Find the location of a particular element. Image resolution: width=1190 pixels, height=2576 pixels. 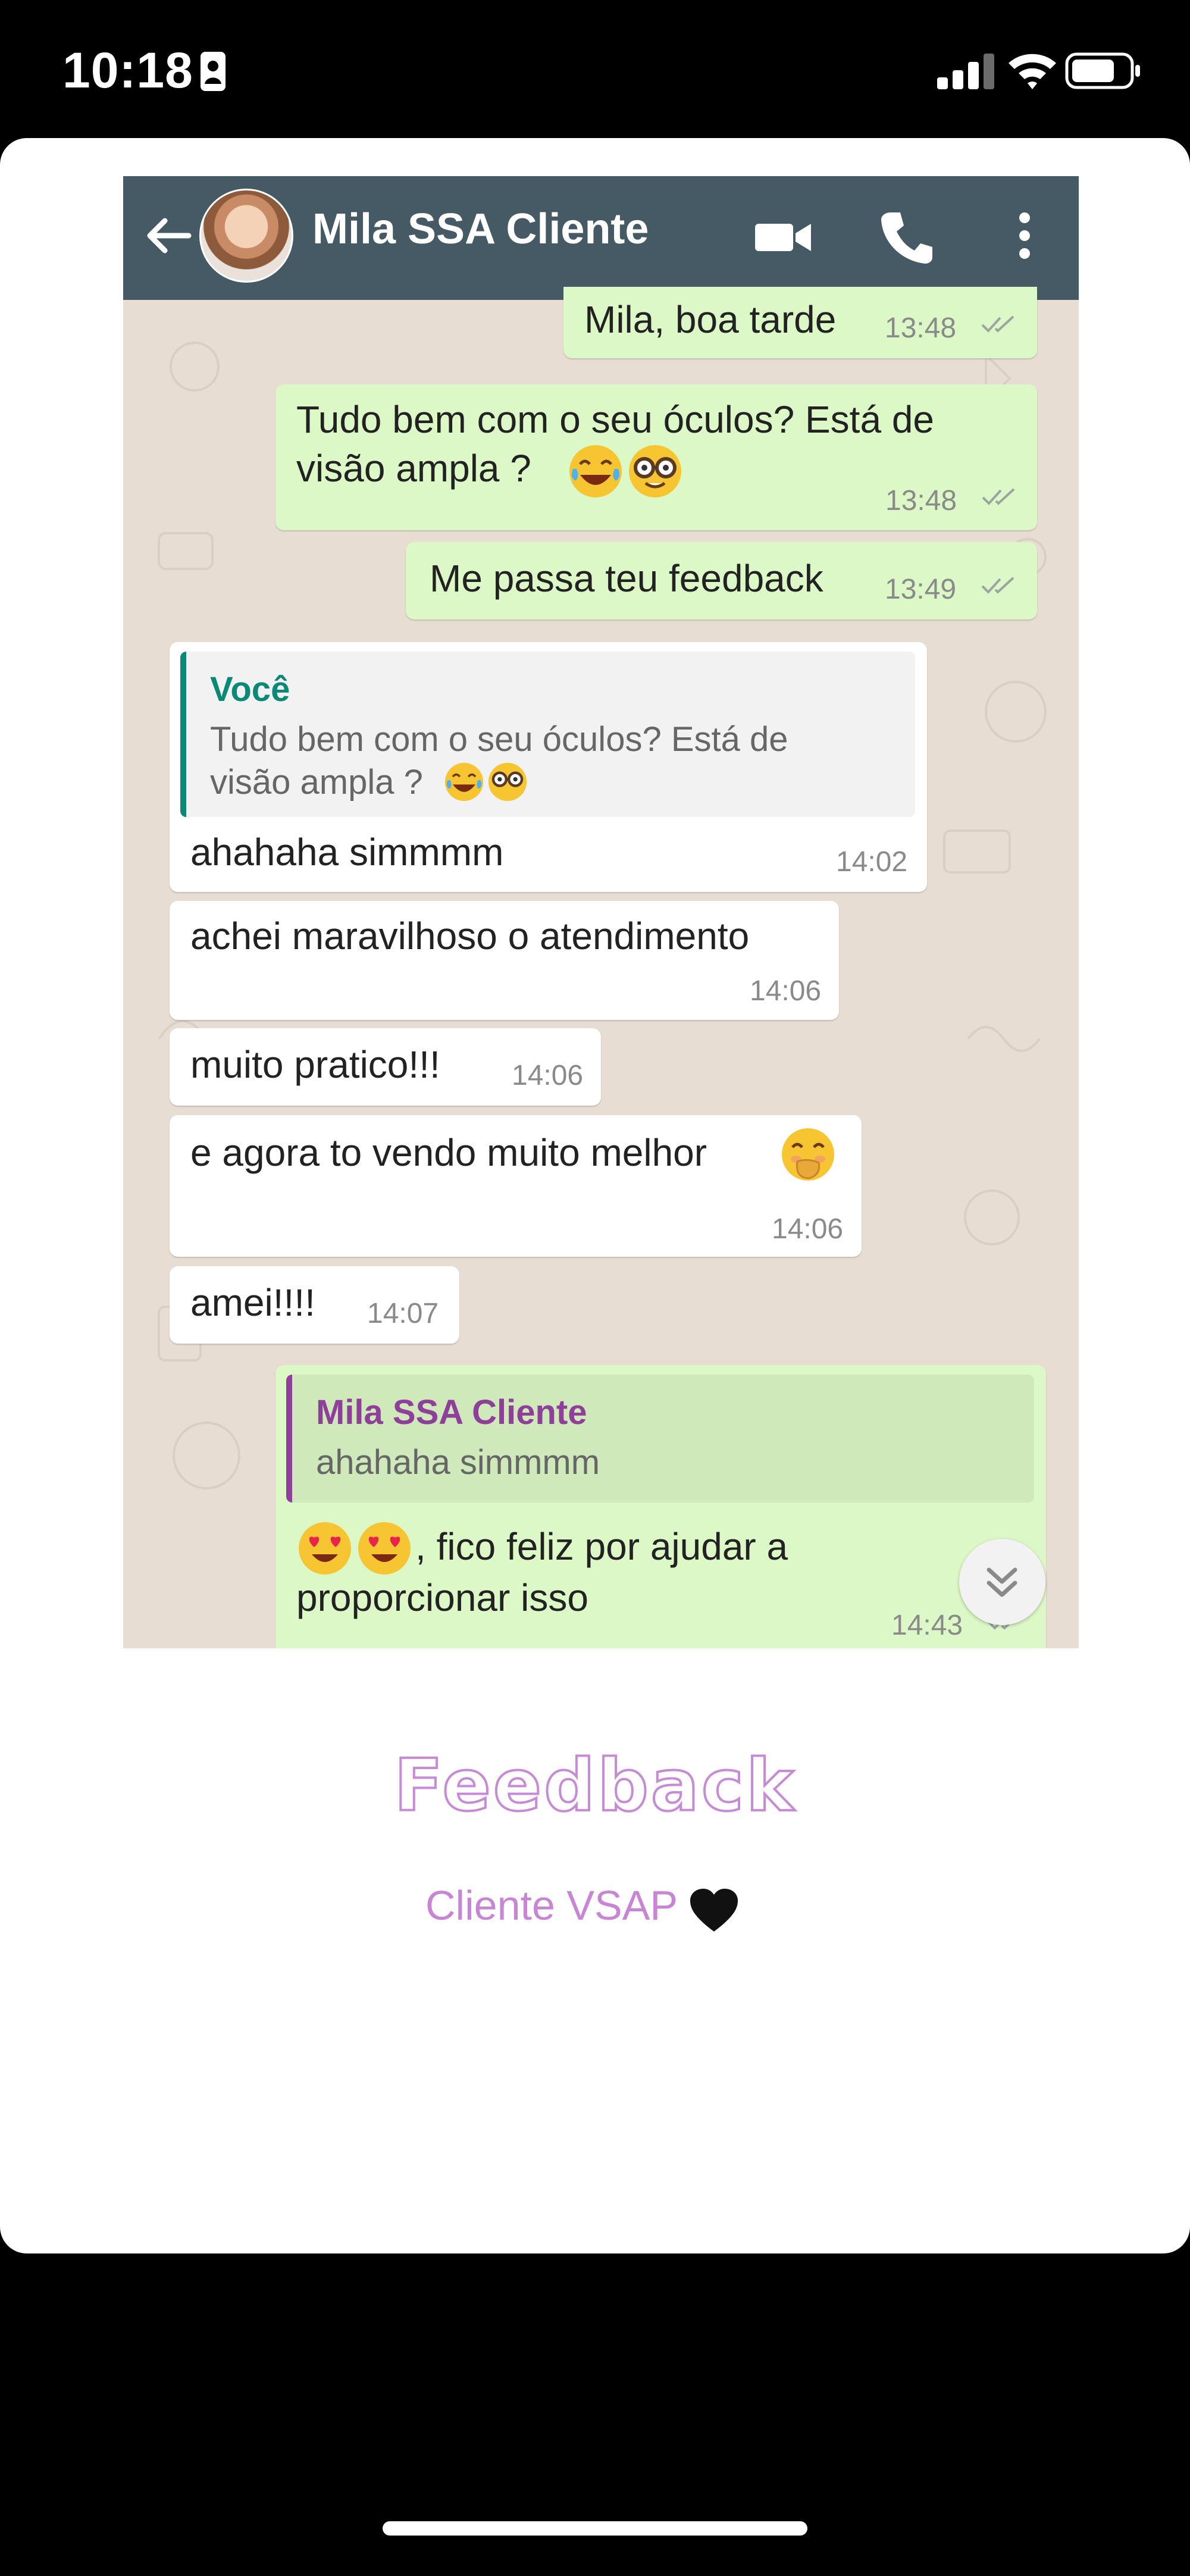

message-text: Mila, boa tarde is located at coordinates (710, 319).